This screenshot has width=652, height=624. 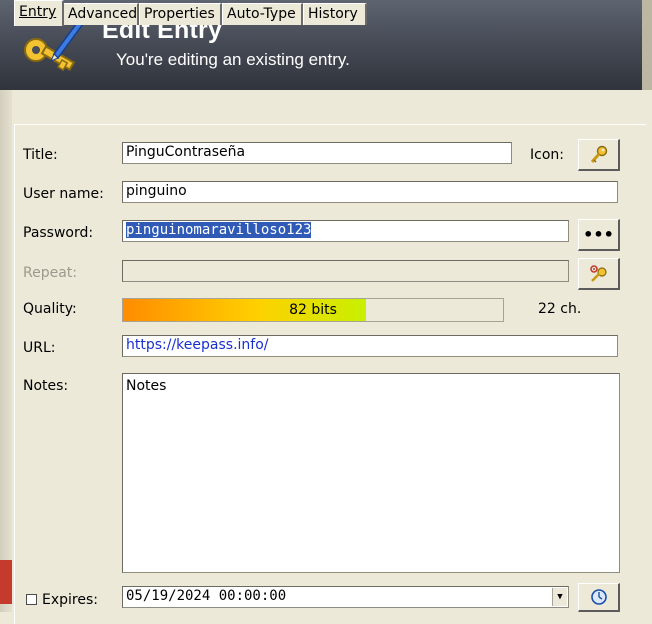 What do you see at coordinates (560, 309) in the screenshot?
I see `password-length: 22 ch.` at bounding box center [560, 309].